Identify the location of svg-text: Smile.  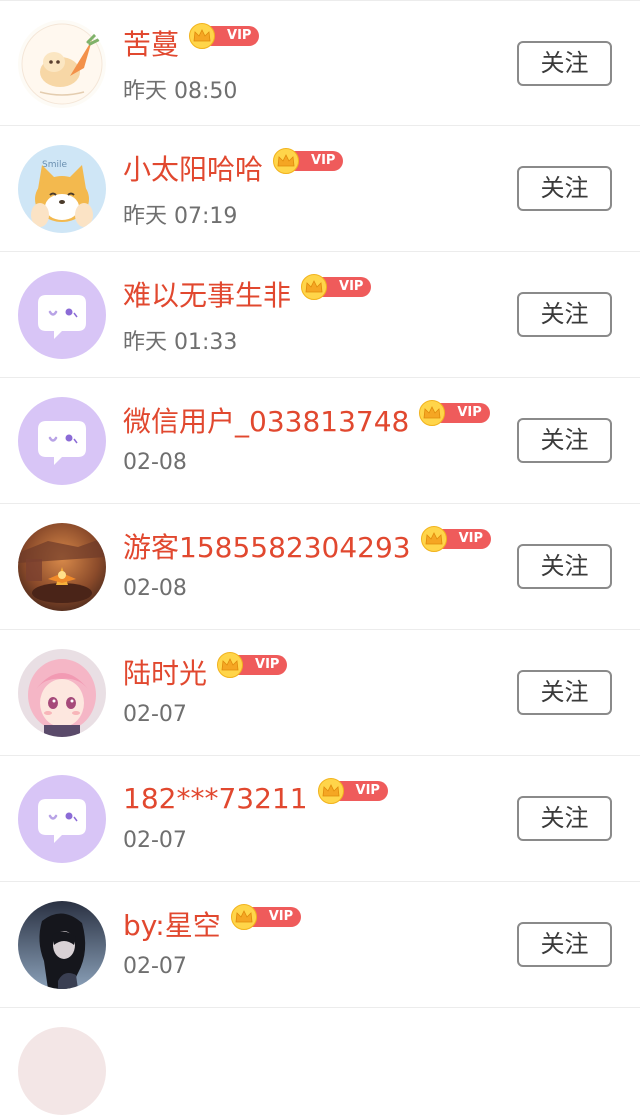
(54, 165).